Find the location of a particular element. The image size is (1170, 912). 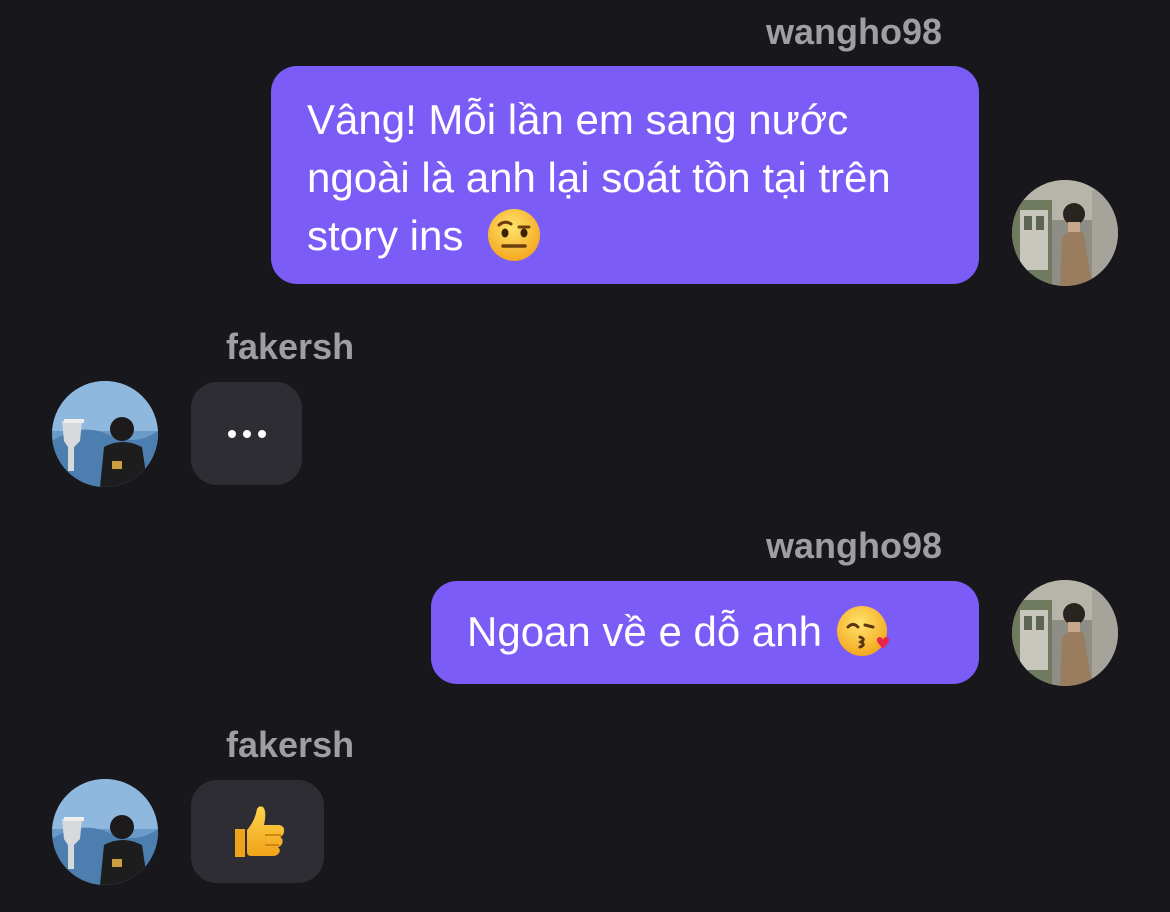

ellipsis-indicator is located at coordinates (246, 433).